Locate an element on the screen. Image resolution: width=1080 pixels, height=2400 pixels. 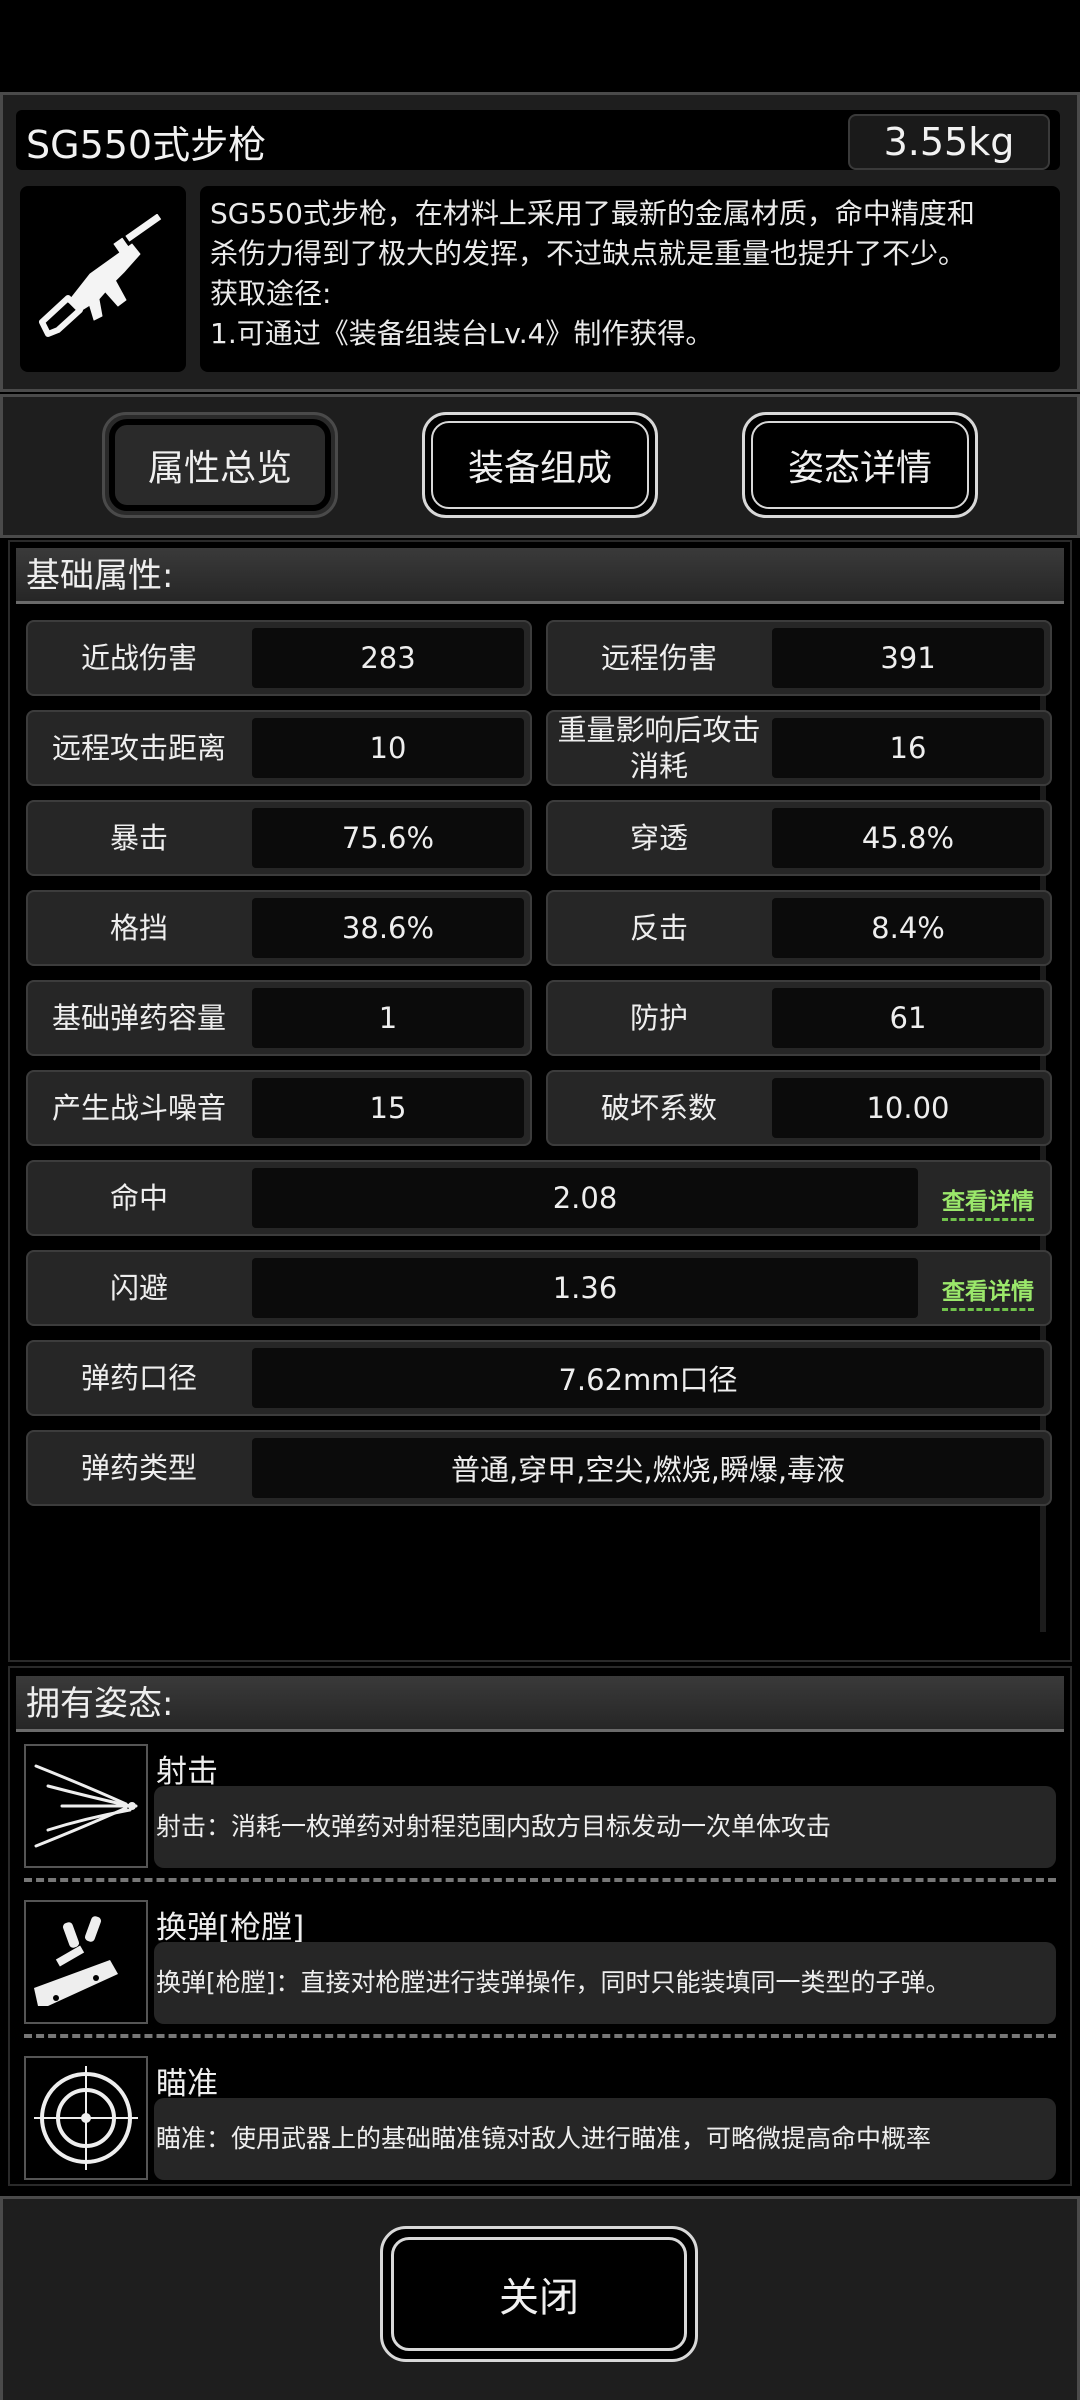
stance-description: 射击：消耗一枚弹药对射程范围内敌方目标发动一次单体攻击 is located at coordinates (605, 1827).